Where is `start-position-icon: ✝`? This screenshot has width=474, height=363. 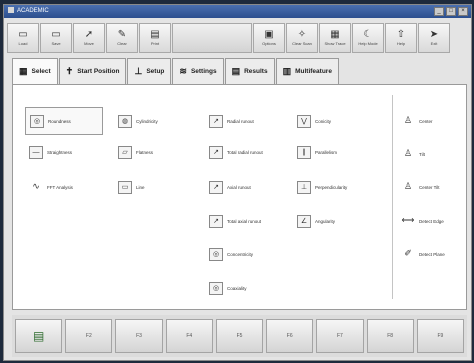
start-position-icon: ✝ is located at coordinates (69, 71).